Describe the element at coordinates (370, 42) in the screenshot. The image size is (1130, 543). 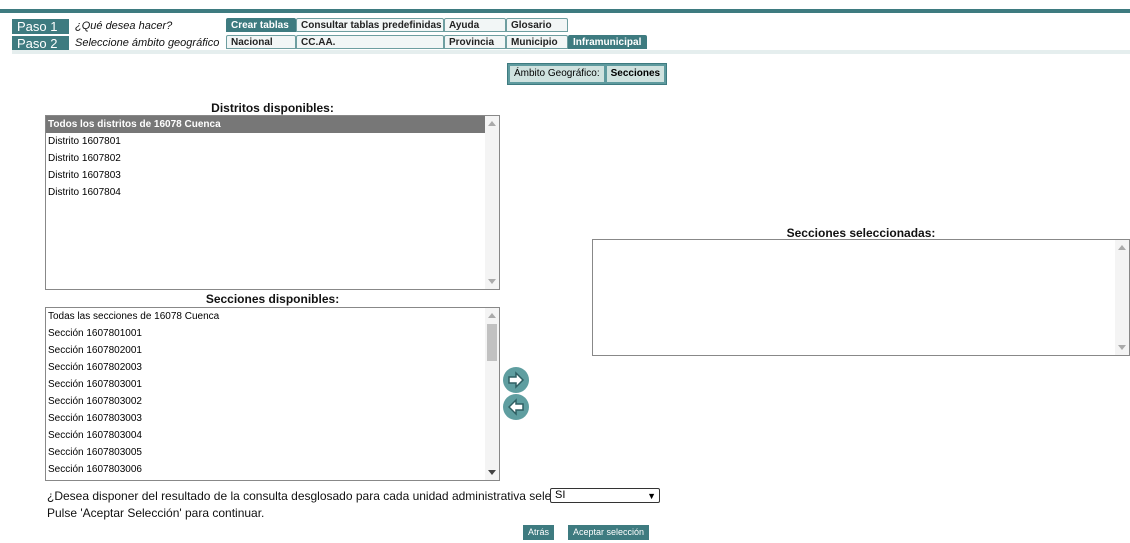
I see `tab-ccaa: CC.AA.` at that location.